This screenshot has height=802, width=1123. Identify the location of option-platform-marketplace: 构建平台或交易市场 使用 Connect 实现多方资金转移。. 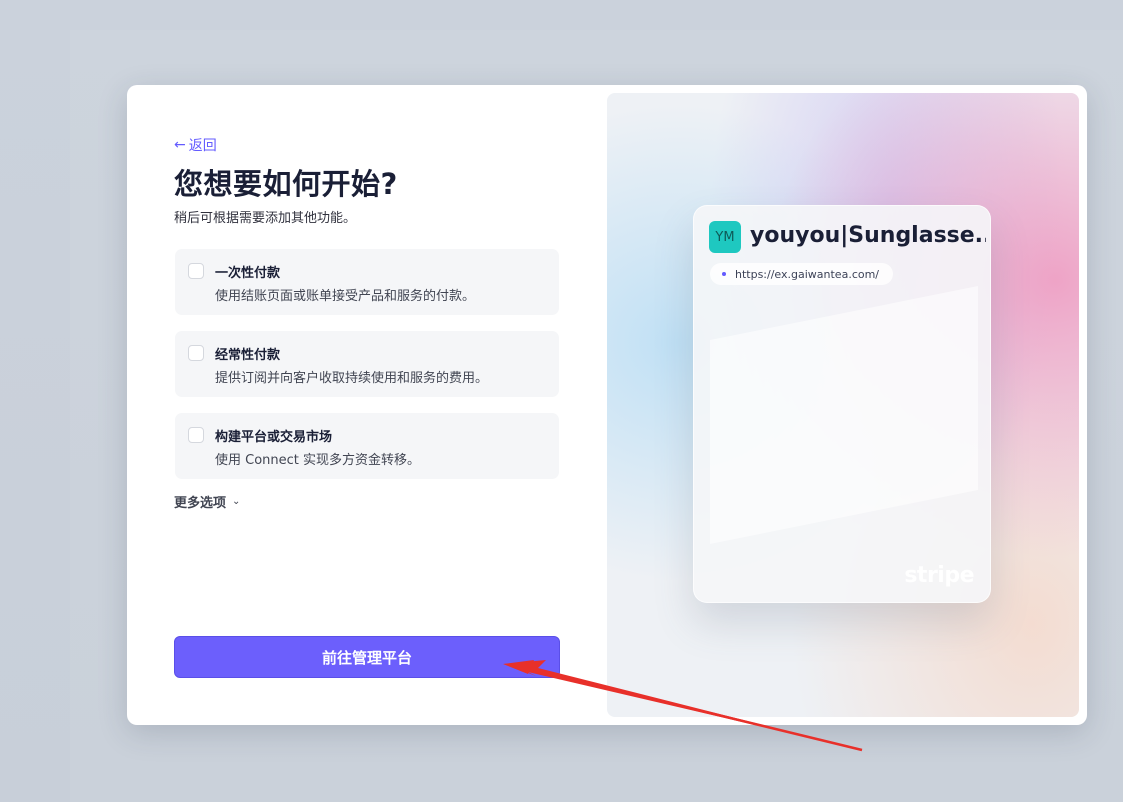
(367, 446).